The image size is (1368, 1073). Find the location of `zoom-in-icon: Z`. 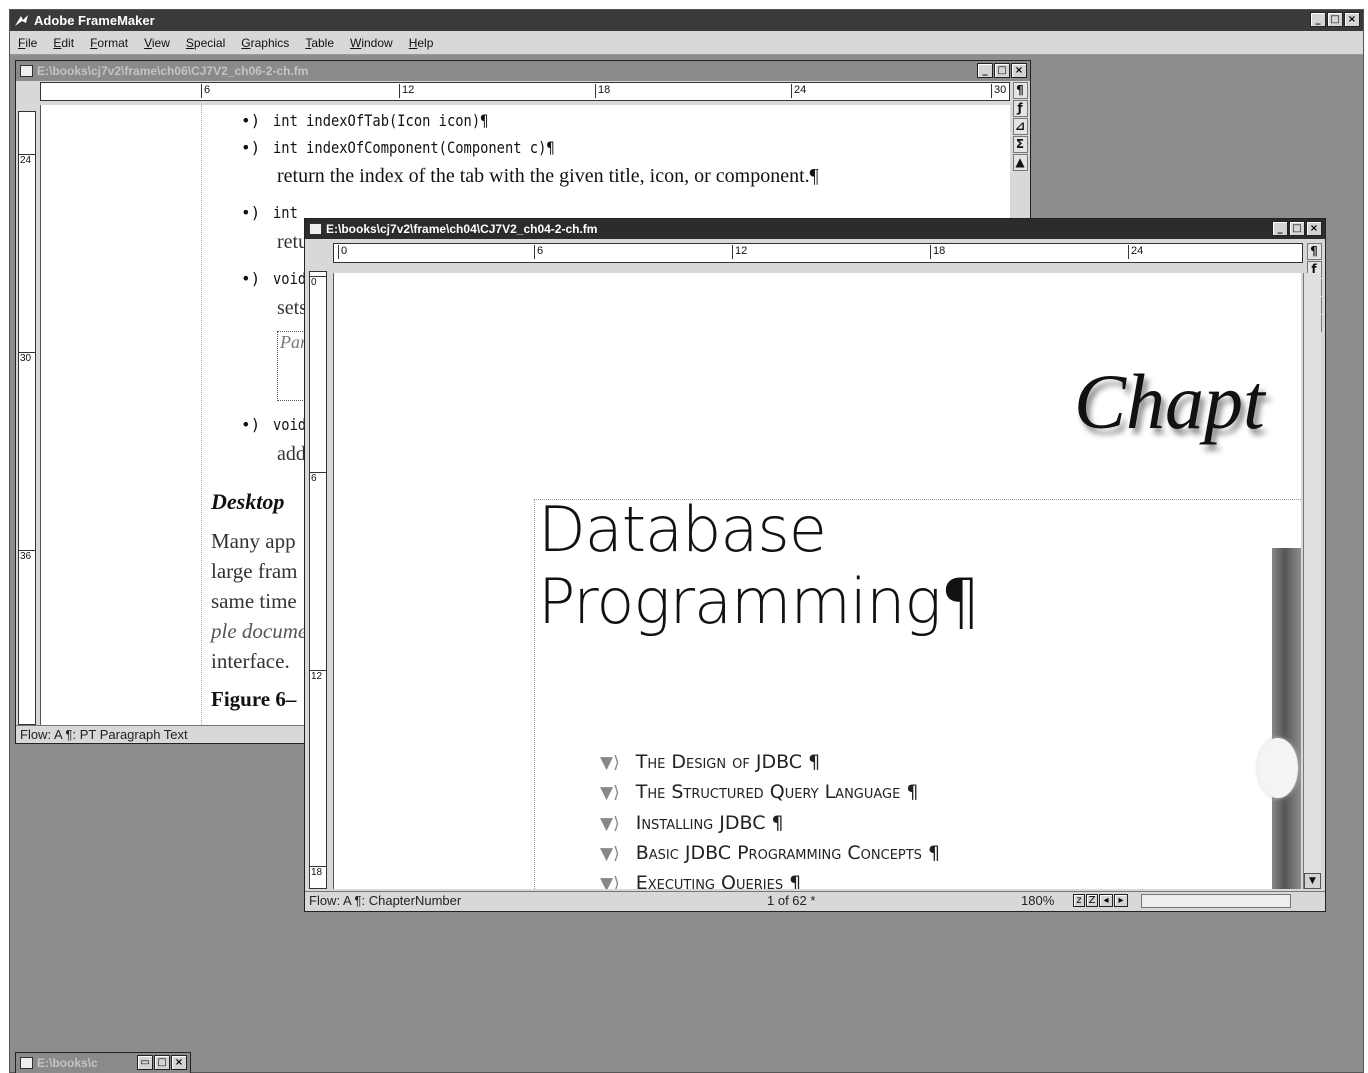

zoom-in-icon: Z is located at coordinates (1092, 900).